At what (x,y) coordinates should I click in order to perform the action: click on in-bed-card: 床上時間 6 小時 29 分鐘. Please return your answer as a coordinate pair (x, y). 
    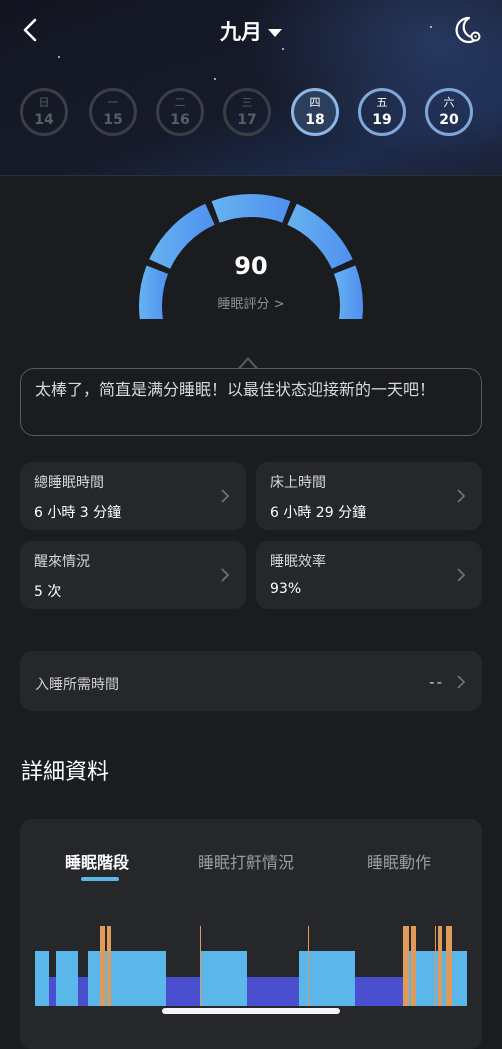
    Looking at the image, I should click on (369, 496).